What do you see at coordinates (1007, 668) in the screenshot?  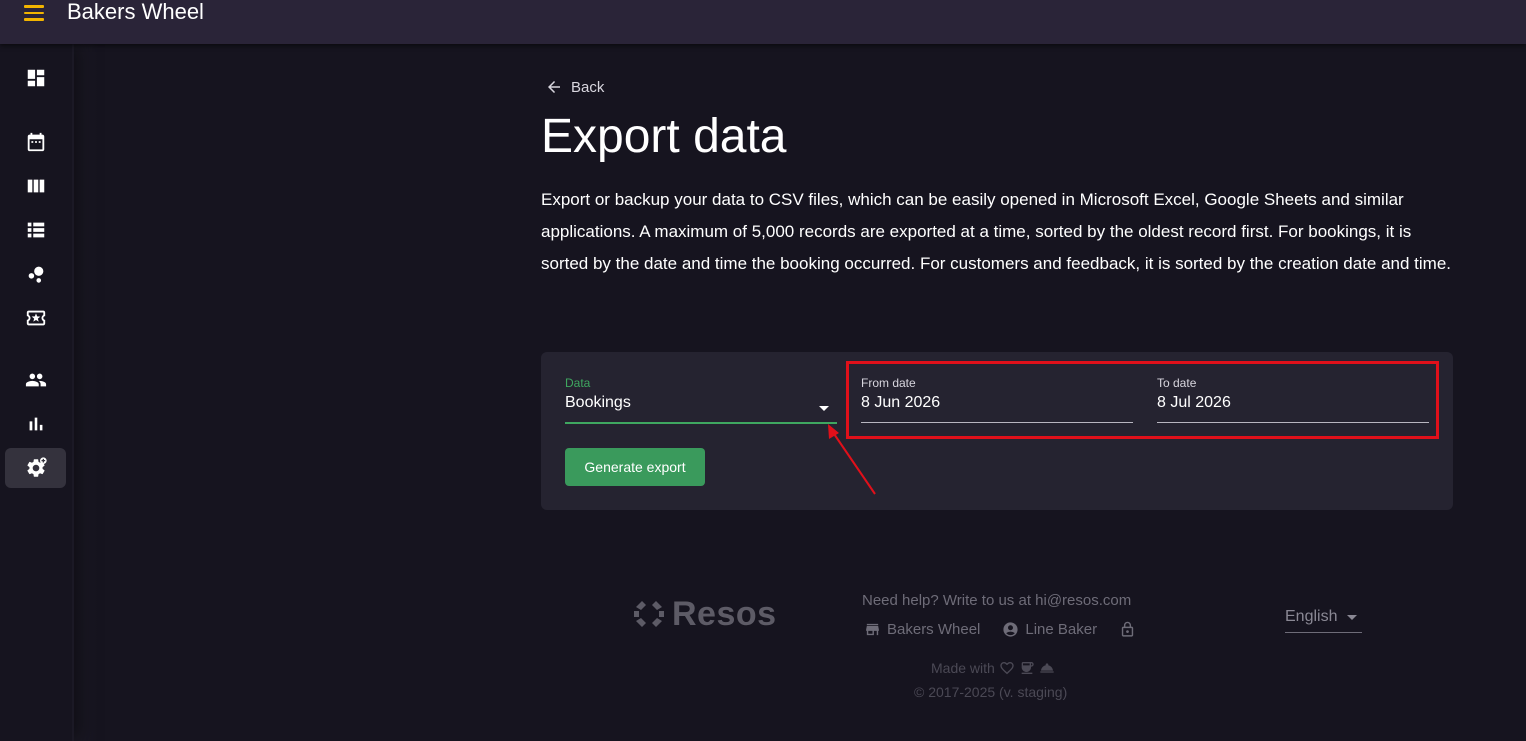 I see `heart-outline-icon` at bounding box center [1007, 668].